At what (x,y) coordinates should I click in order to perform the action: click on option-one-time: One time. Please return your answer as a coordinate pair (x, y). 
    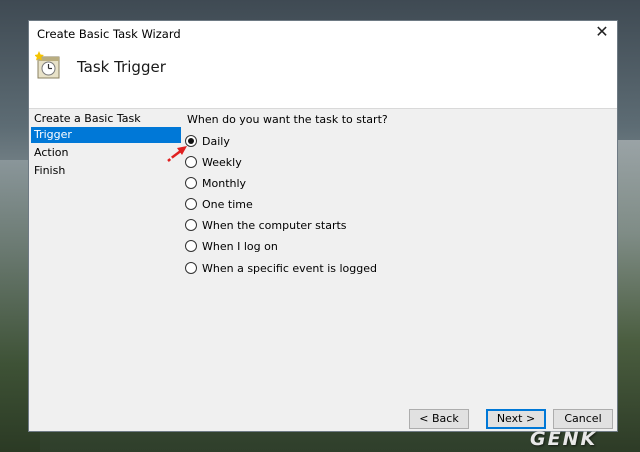
    Looking at the image, I should click on (219, 204).